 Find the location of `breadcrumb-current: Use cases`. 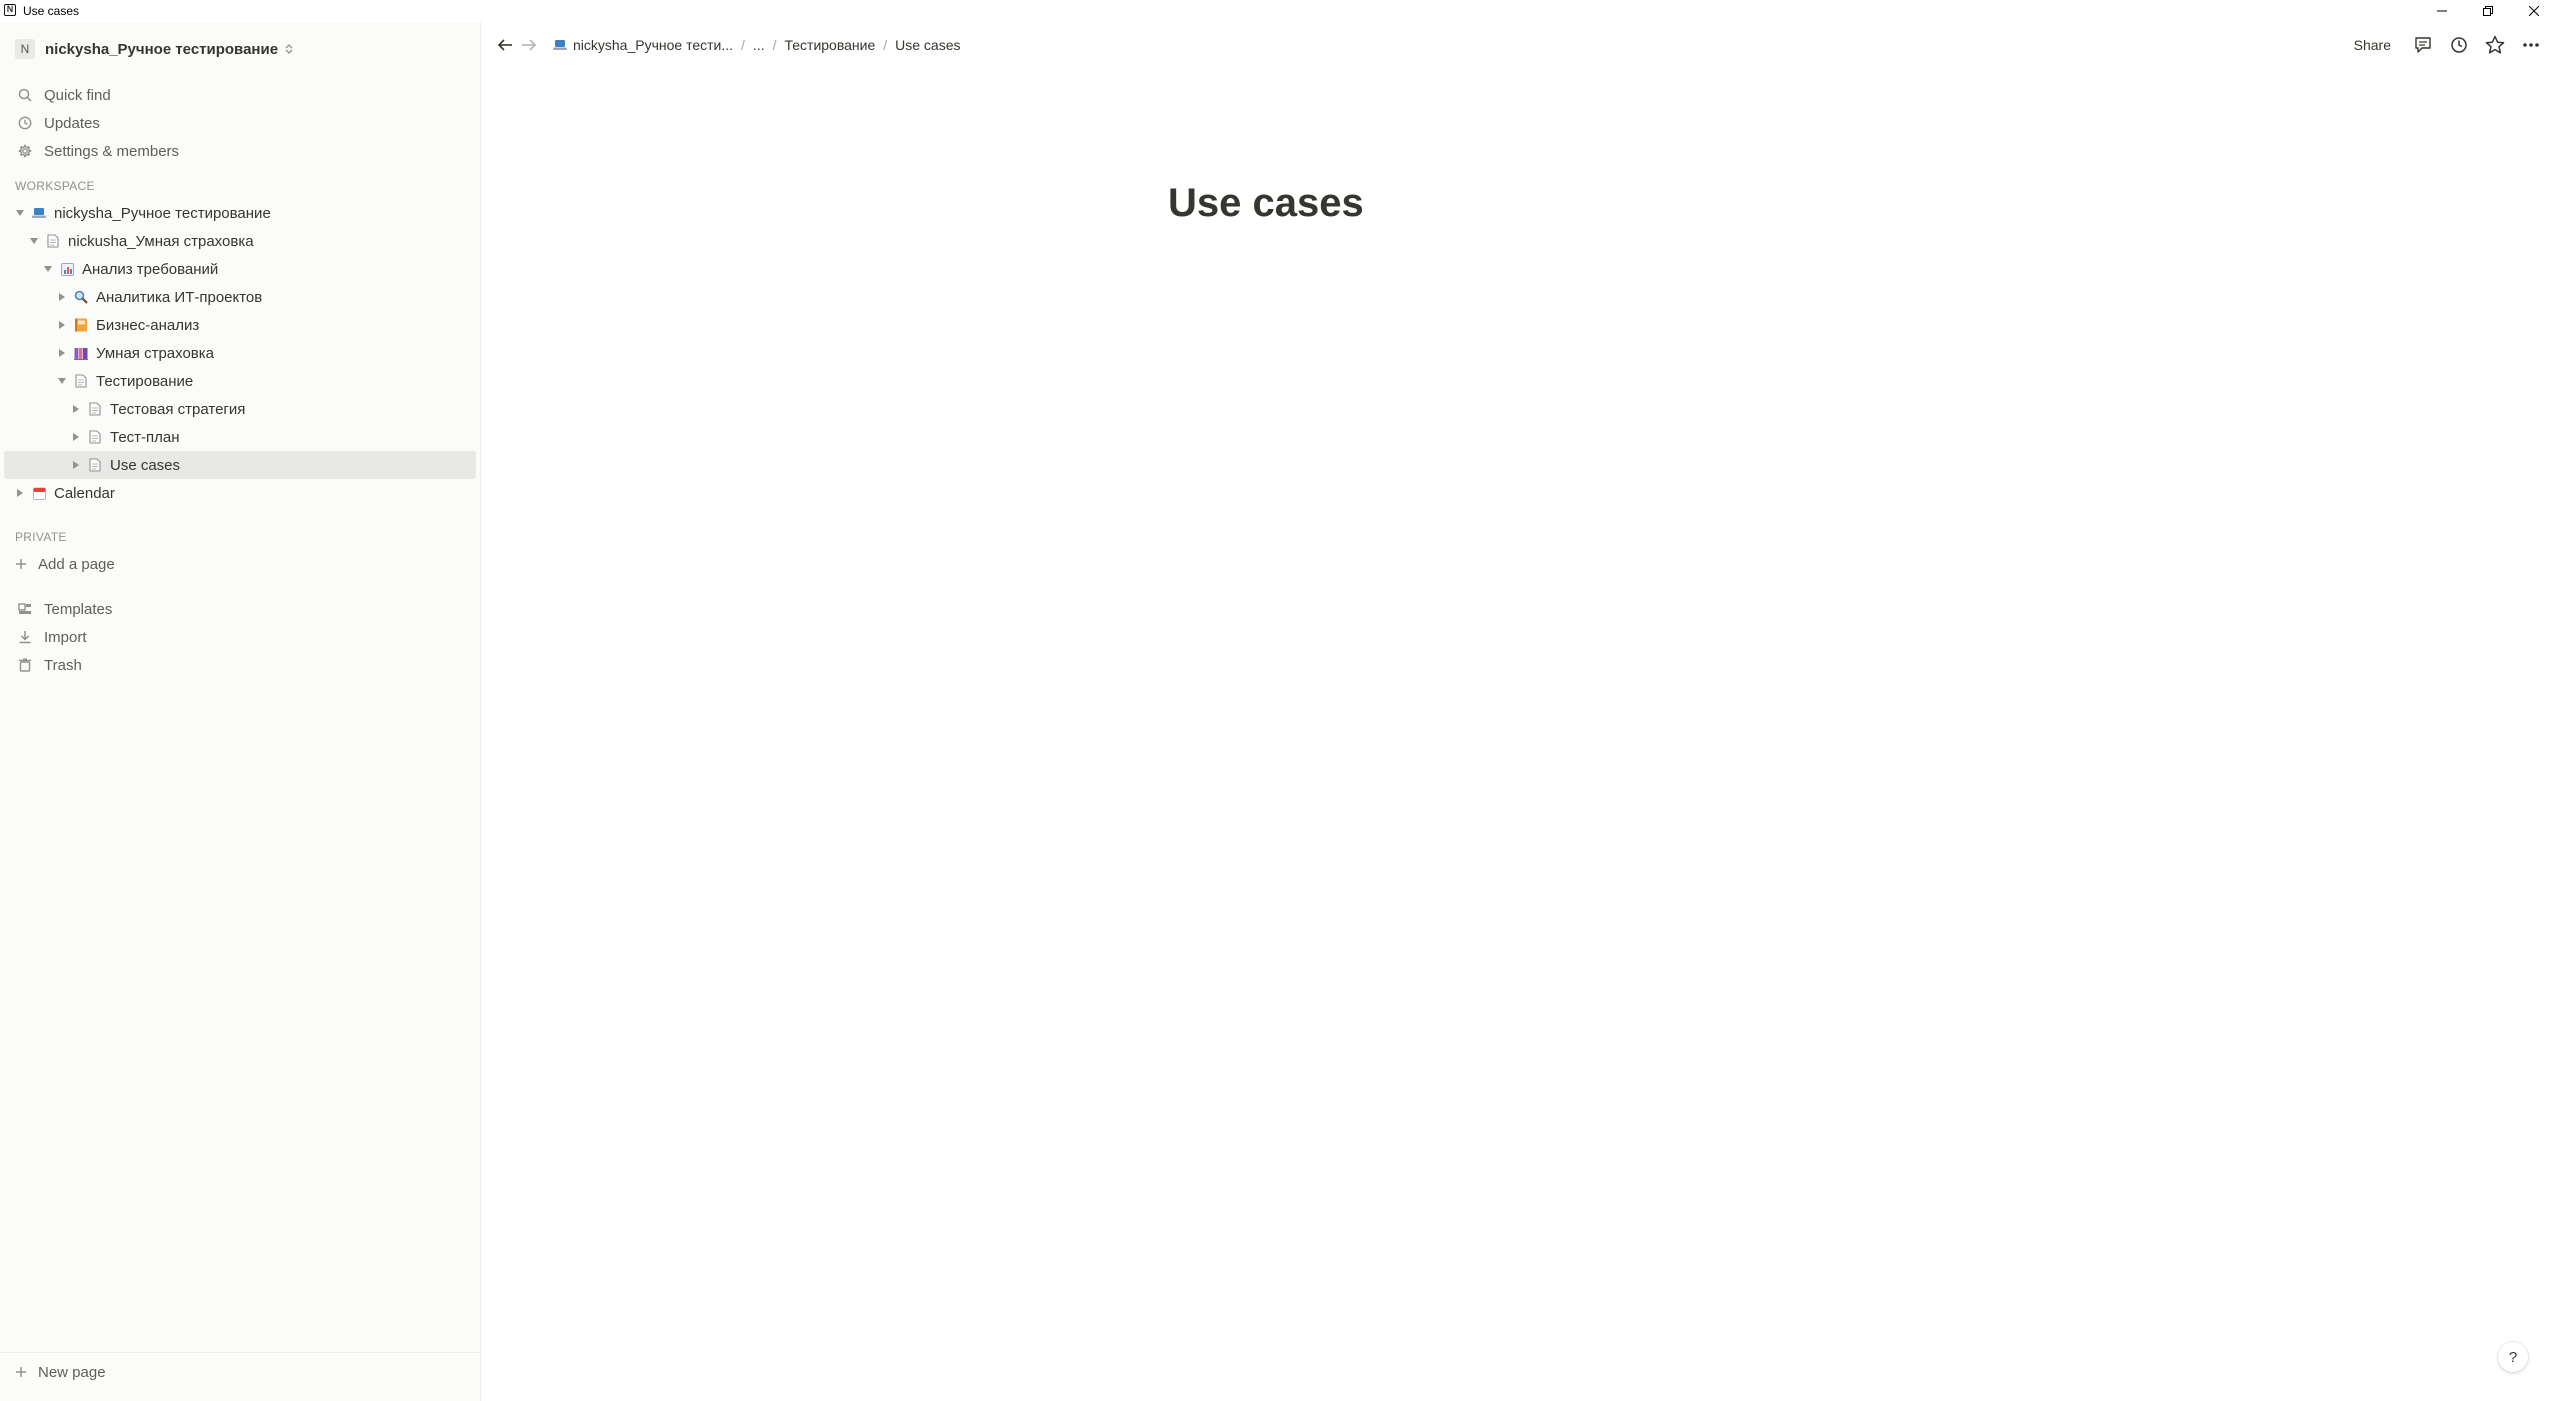

breadcrumb-current: Use cases is located at coordinates (927, 45).